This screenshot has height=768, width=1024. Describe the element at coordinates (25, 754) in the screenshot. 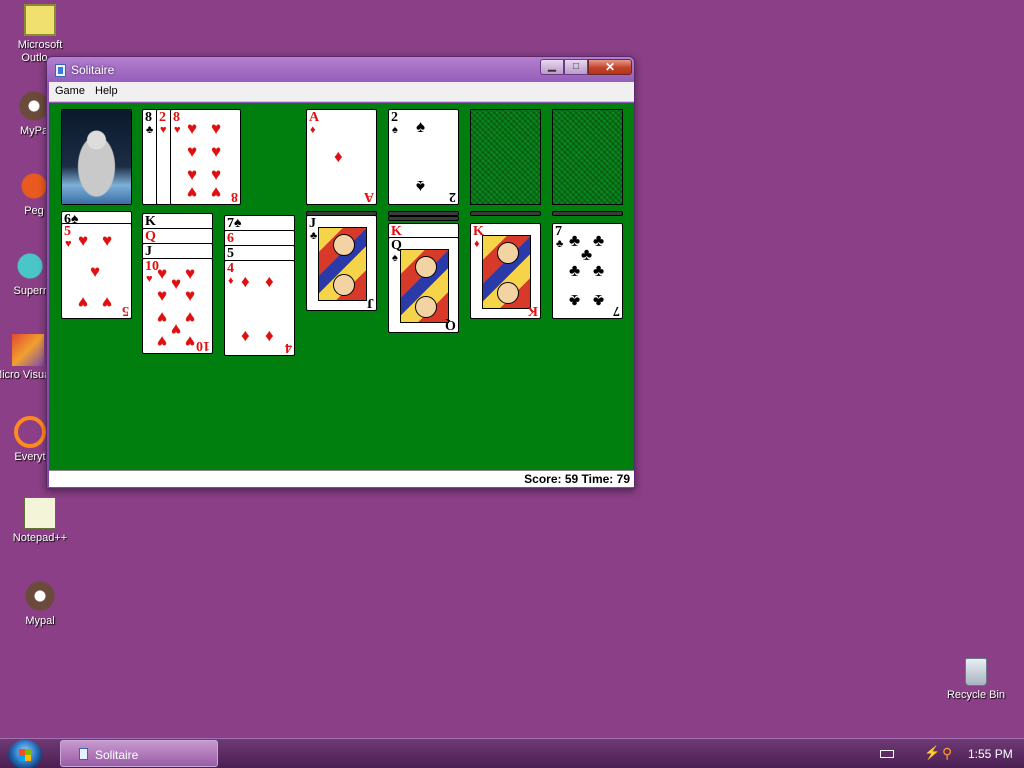

I see `start-button` at that location.